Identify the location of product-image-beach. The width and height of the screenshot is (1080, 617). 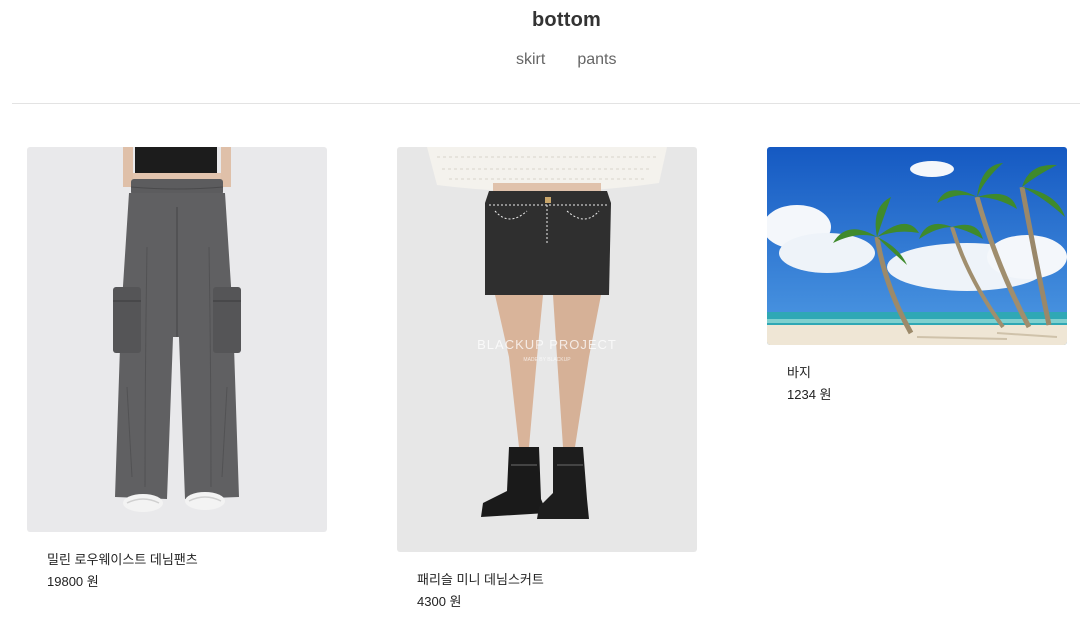
(917, 246).